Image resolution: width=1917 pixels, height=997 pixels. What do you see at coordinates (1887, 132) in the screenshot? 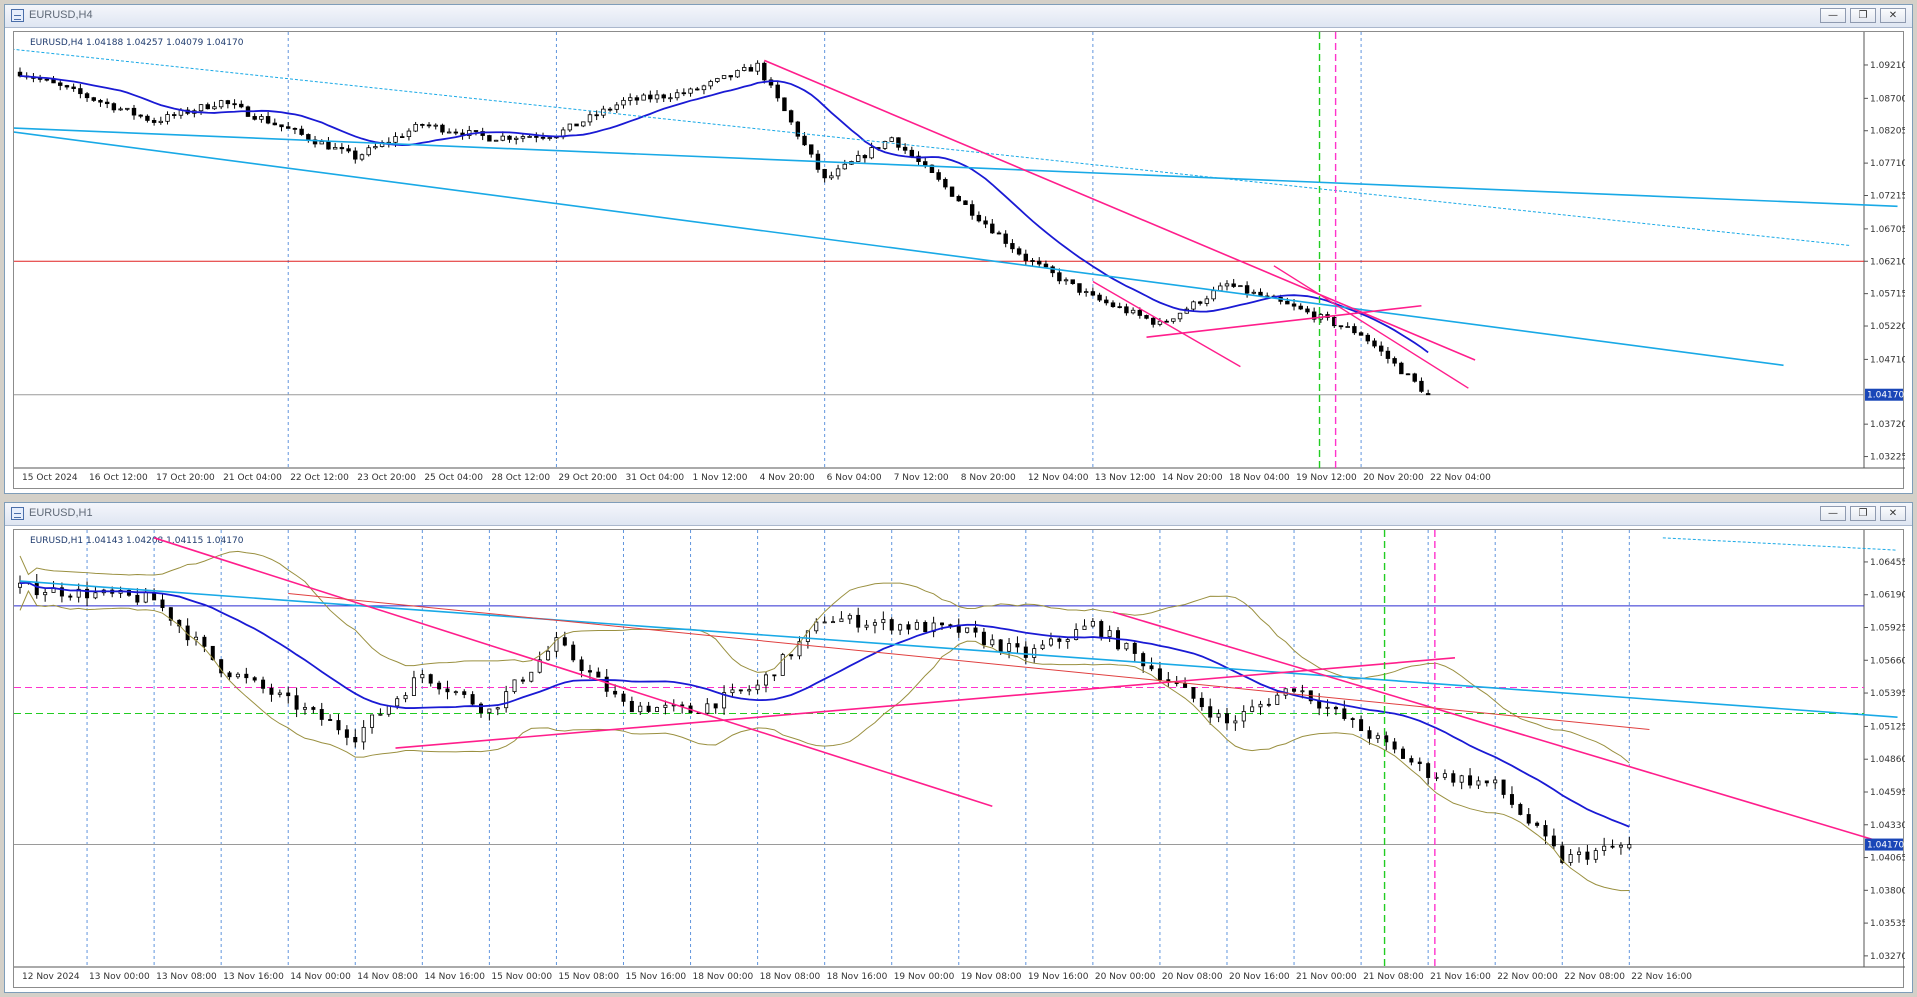
I see `price-tick-label: 1.08205` at bounding box center [1887, 132].